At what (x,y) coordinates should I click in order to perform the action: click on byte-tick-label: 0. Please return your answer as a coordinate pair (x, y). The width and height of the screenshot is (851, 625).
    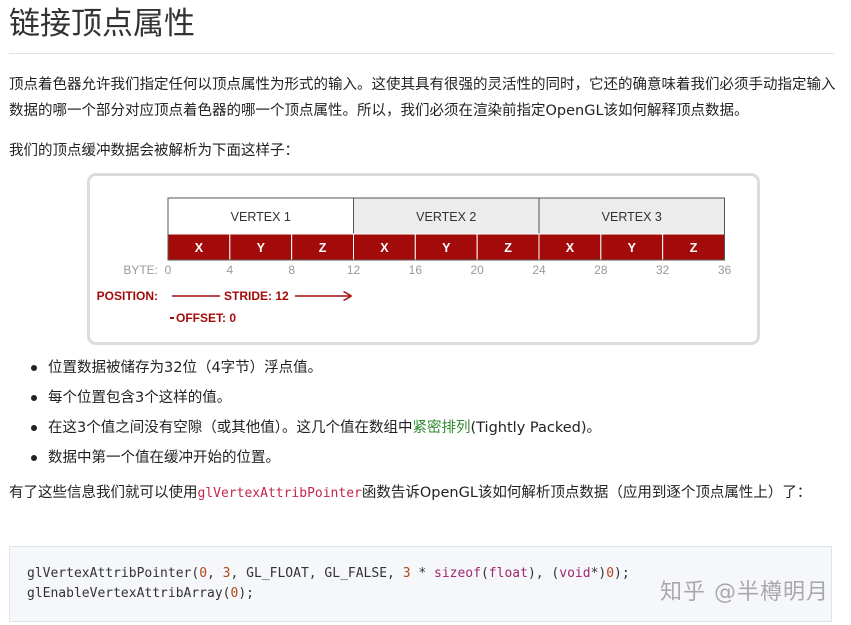
    Looking at the image, I should click on (168, 270).